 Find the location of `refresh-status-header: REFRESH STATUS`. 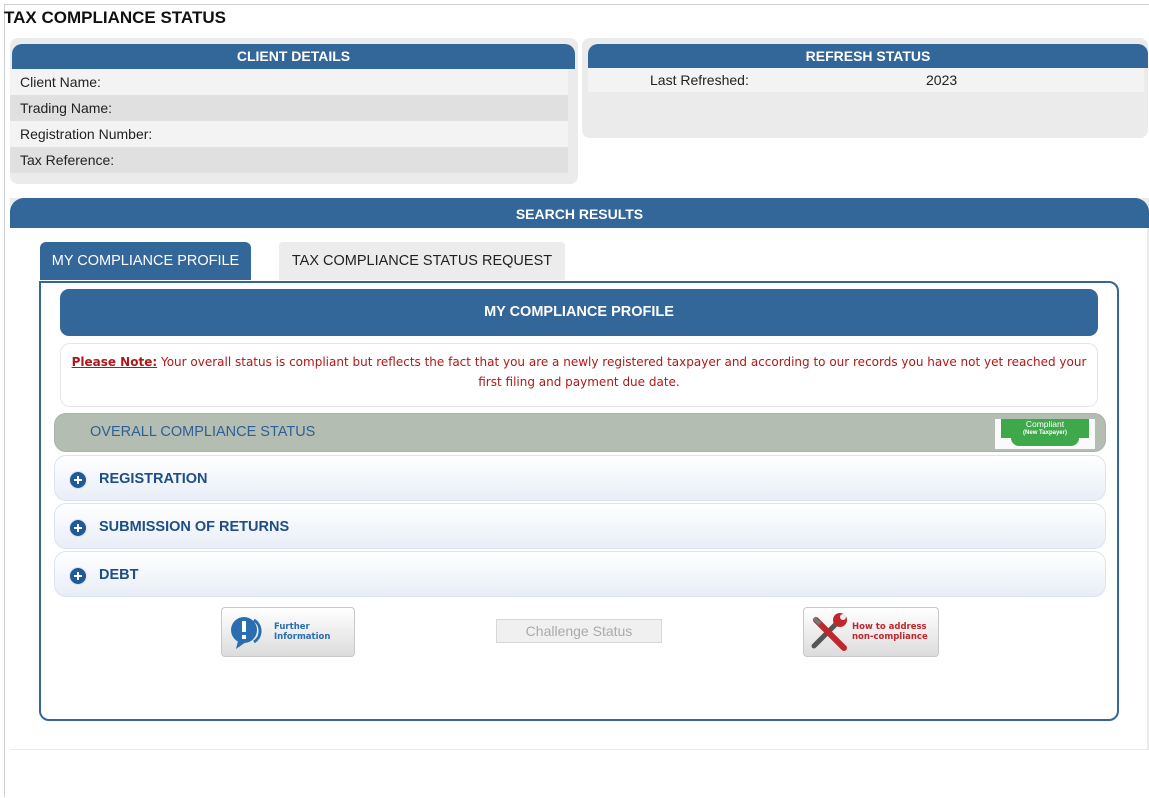

refresh-status-header: REFRESH STATUS is located at coordinates (868, 56).